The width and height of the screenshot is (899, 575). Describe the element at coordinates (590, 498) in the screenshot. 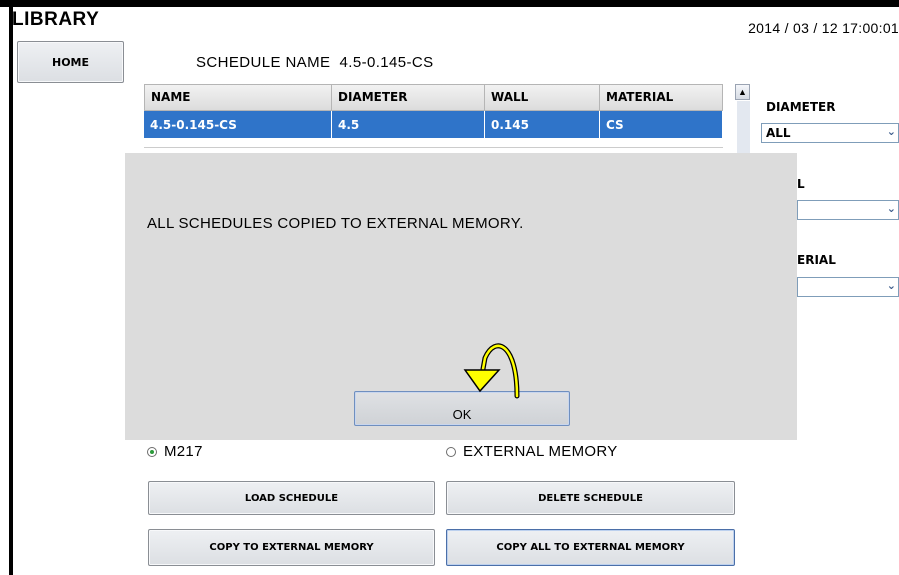

I see `delete-schedule-button: DELETE SCHEDULE` at that location.